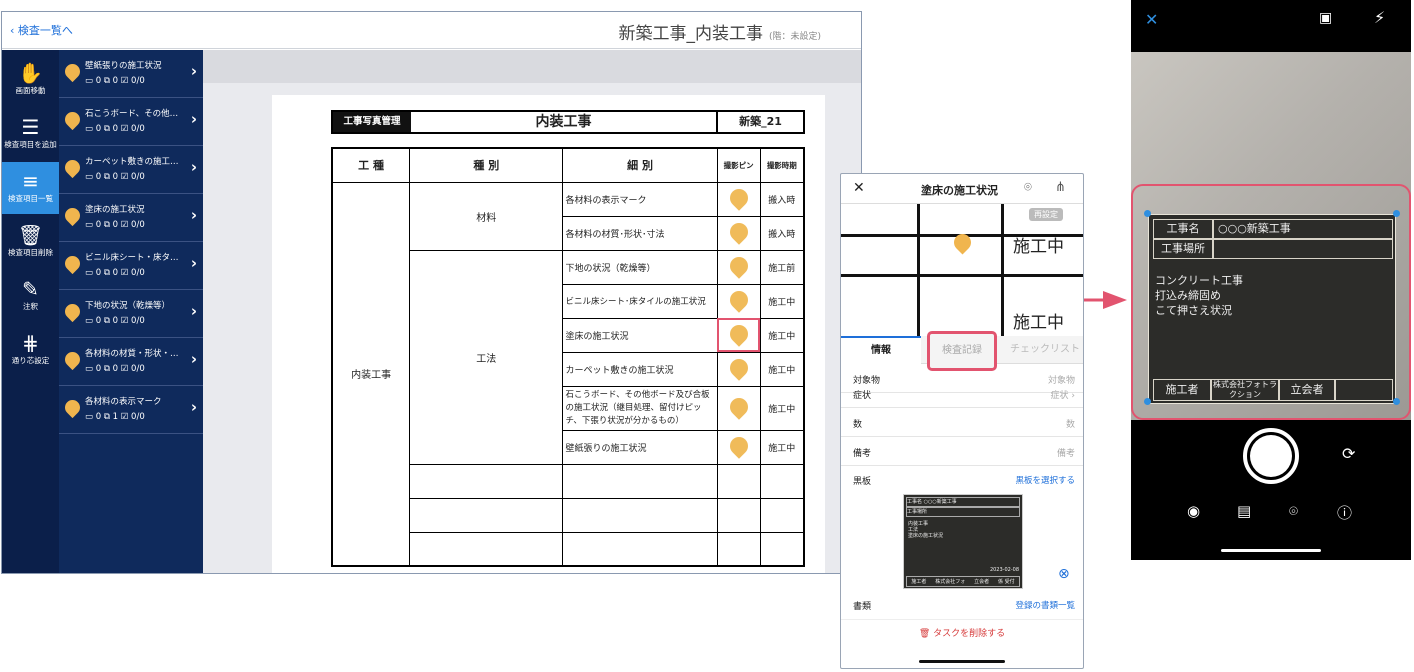  I want to click on reset-badge: 再設定, so click(1046, 214).